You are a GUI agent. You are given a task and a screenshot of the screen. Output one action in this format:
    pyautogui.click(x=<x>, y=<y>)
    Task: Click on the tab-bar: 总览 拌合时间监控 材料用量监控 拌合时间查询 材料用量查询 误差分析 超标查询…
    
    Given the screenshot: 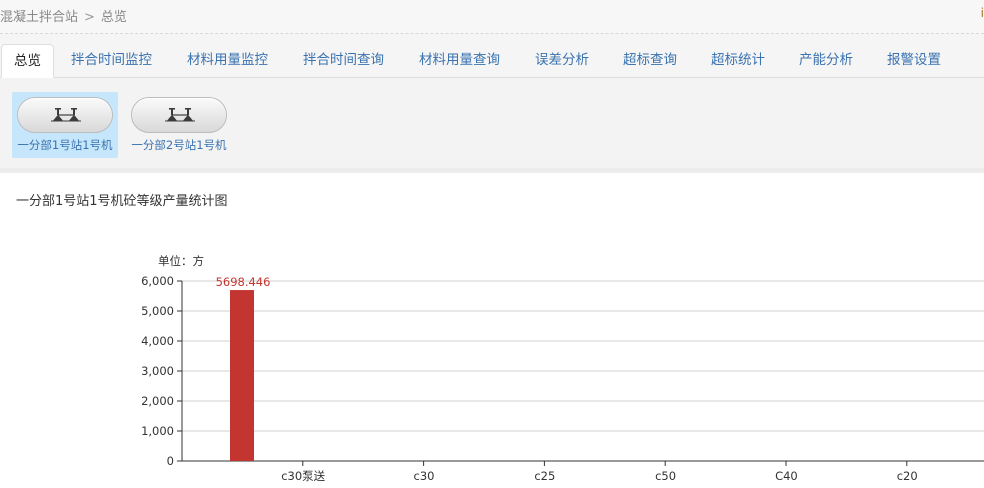 What is the action you would take?
    pyautogui.click(x=492, y=56)
    